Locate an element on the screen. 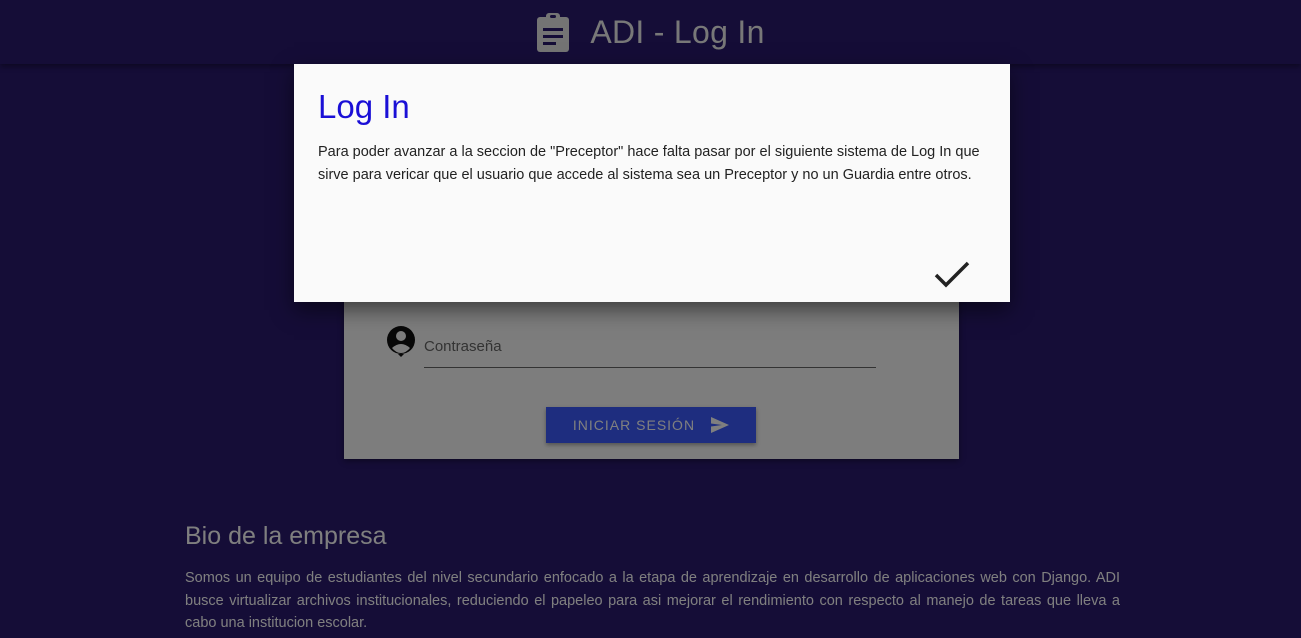 The height and width of the screenshot is (638, 1301). check-icon is located at coordinates (952, 276).